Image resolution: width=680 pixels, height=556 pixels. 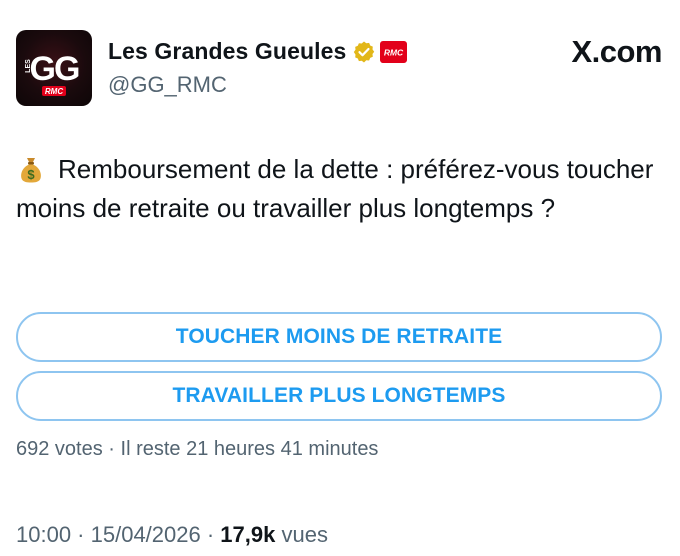 What do you see at coordinates (301, 534) in the screenshot?
I see `views-label: vues` at bounding box center [301, 534].